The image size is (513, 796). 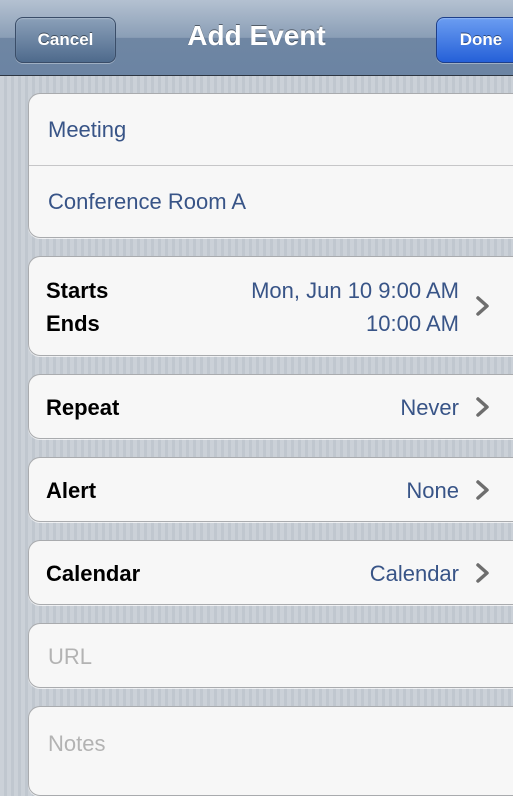 What do you see at coordinates (93, 573) in the screenshot?
I see `calendar-label: Calendar` at bounding box center [93, 573].